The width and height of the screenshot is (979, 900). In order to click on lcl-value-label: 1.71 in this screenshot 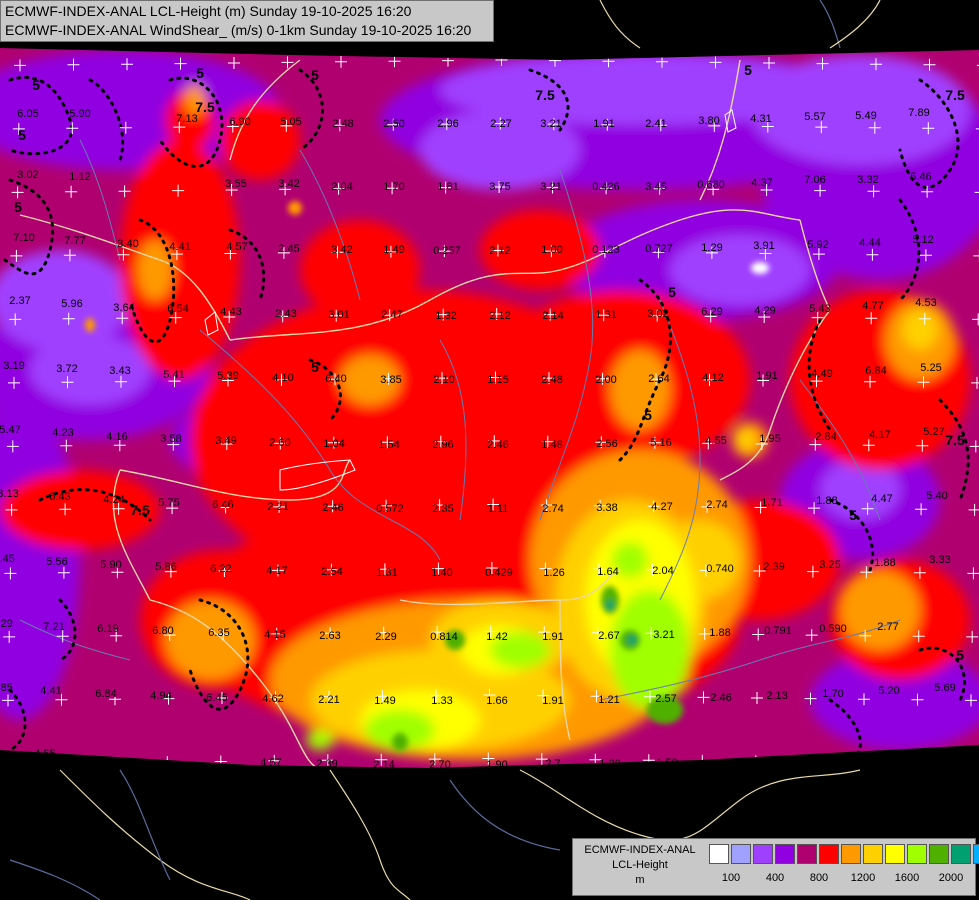, I will do `click(771, 503)`.